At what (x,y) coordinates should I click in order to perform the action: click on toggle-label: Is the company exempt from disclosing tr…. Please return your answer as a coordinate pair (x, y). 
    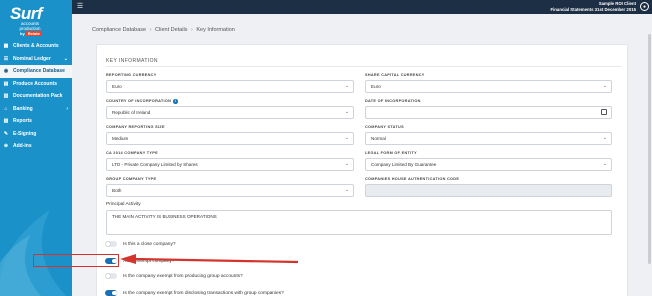
    Looking at the image, I should click on (203, 293).